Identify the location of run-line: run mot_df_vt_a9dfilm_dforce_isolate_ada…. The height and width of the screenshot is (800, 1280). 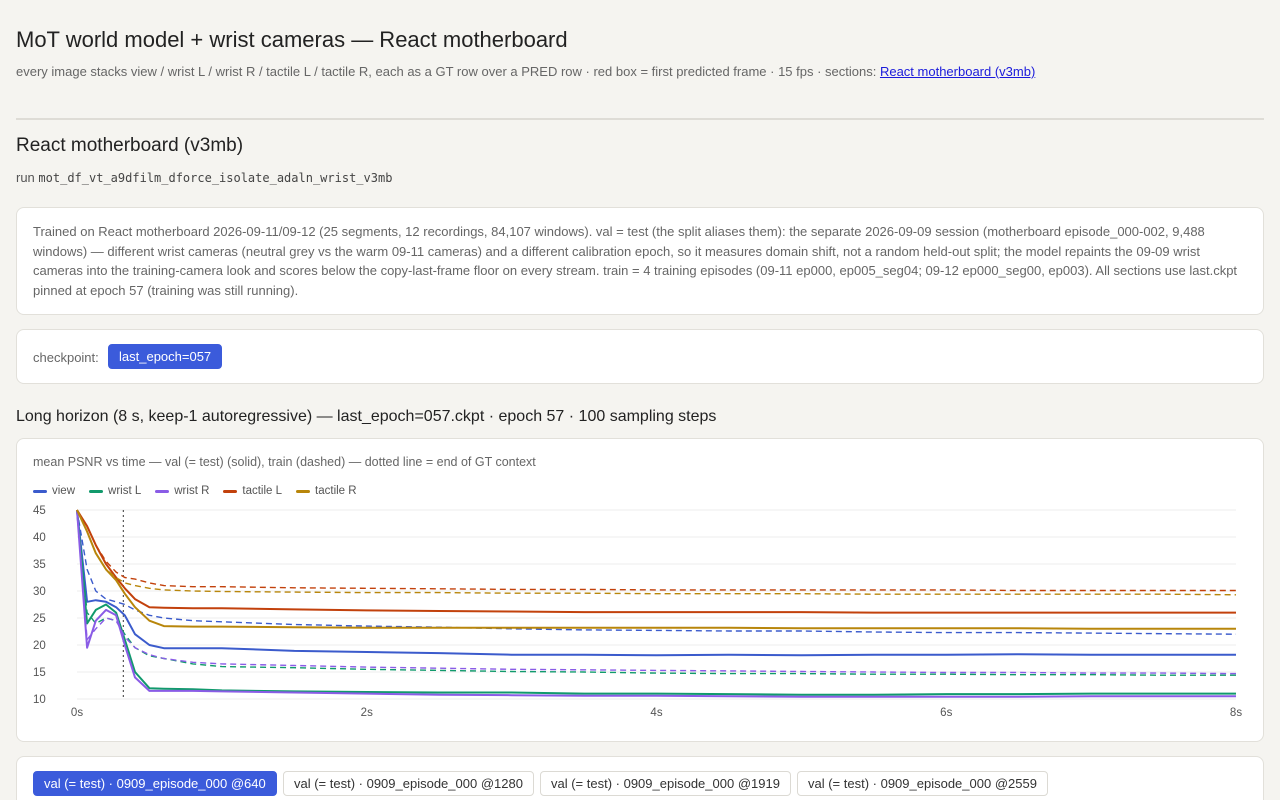
(204, 177).